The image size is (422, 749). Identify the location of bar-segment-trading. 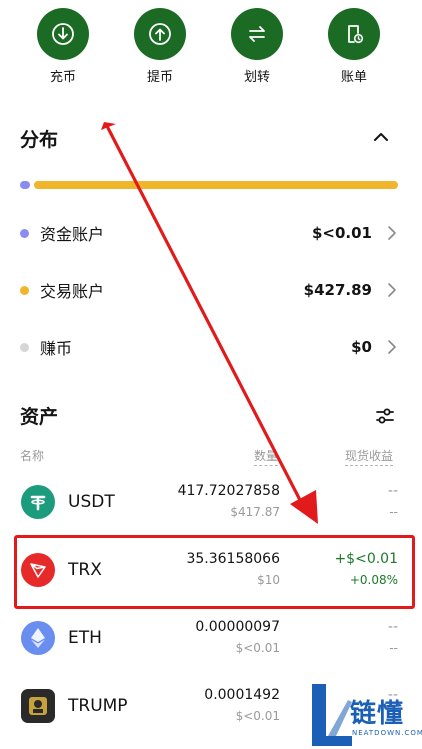
(216, 185).